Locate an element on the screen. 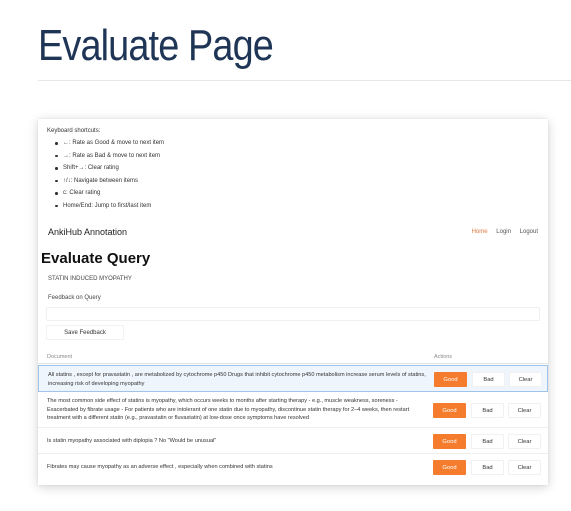 Image resolution: width=571 pixels, height=511 pixels. nav-links: Home Login Logout is located at coordinates (501, 232).